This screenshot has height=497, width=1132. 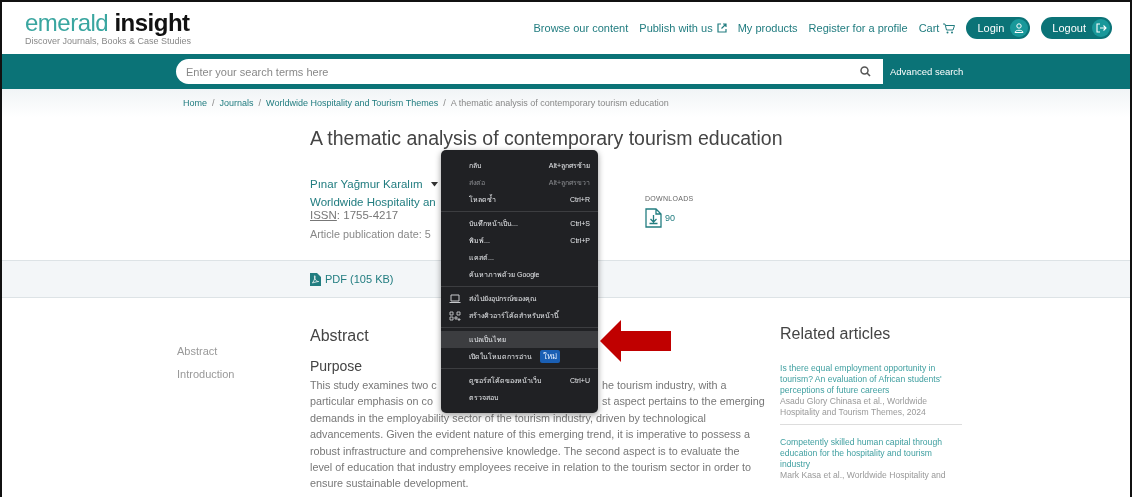 I want to click on paragraph-text: ensure sustainable development., so click(x=389, y=483).